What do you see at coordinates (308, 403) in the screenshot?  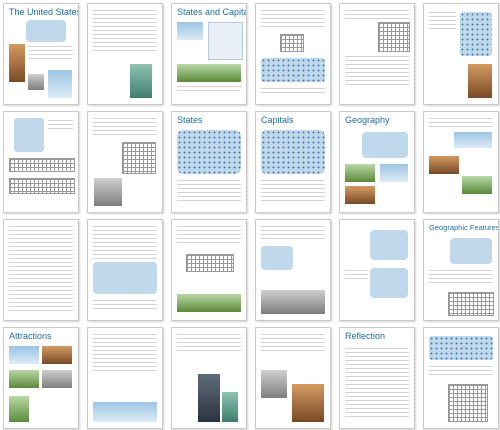 I see `capitol-dome-photo` at bounding box center [308, 403].